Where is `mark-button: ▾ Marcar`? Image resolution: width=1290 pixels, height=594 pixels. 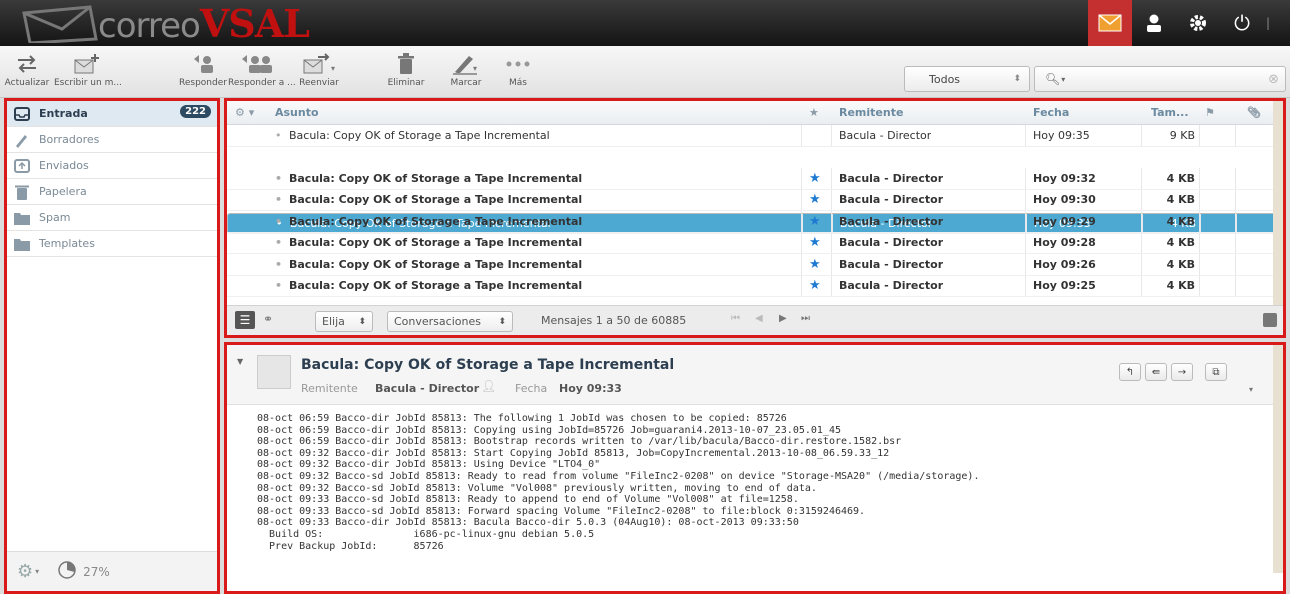 mark-button: ▾ Marcar is located at coordinates (466, 73).